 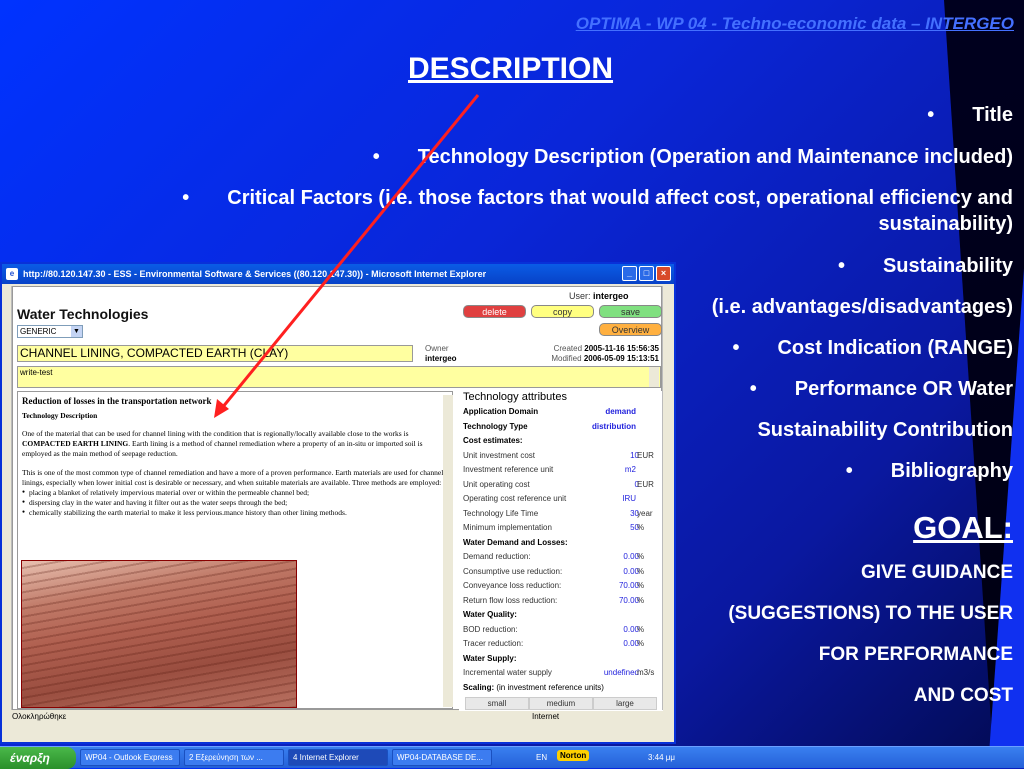 What do you see at coordinates (215, 353) in the screenshot?
I see `technology-name-field: CHANNEL LINING, COMPACTED EARTH (CLAY)` at bounding box center [215, 353].